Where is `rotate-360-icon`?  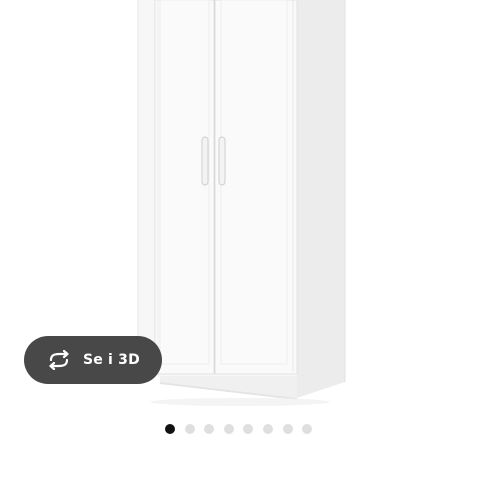 rotate-360-icon is located at coordinates (59, 360).